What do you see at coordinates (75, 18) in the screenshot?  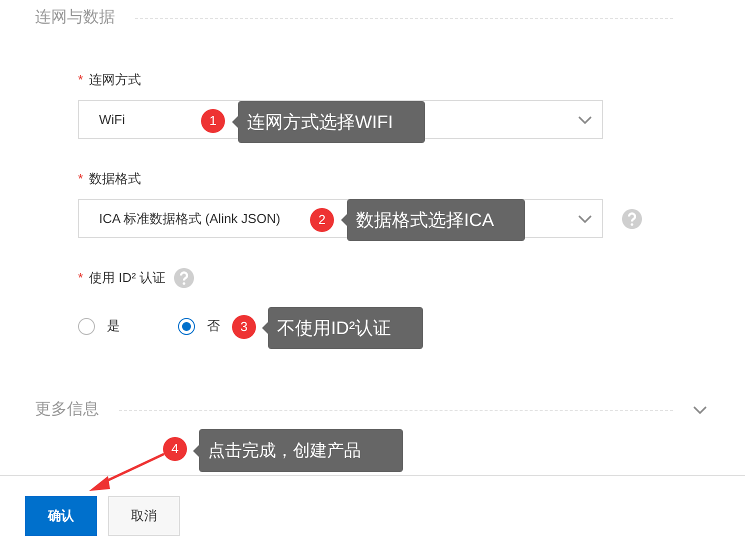 I see `section-title: 连网与数据` at bounding box center [75, 18].